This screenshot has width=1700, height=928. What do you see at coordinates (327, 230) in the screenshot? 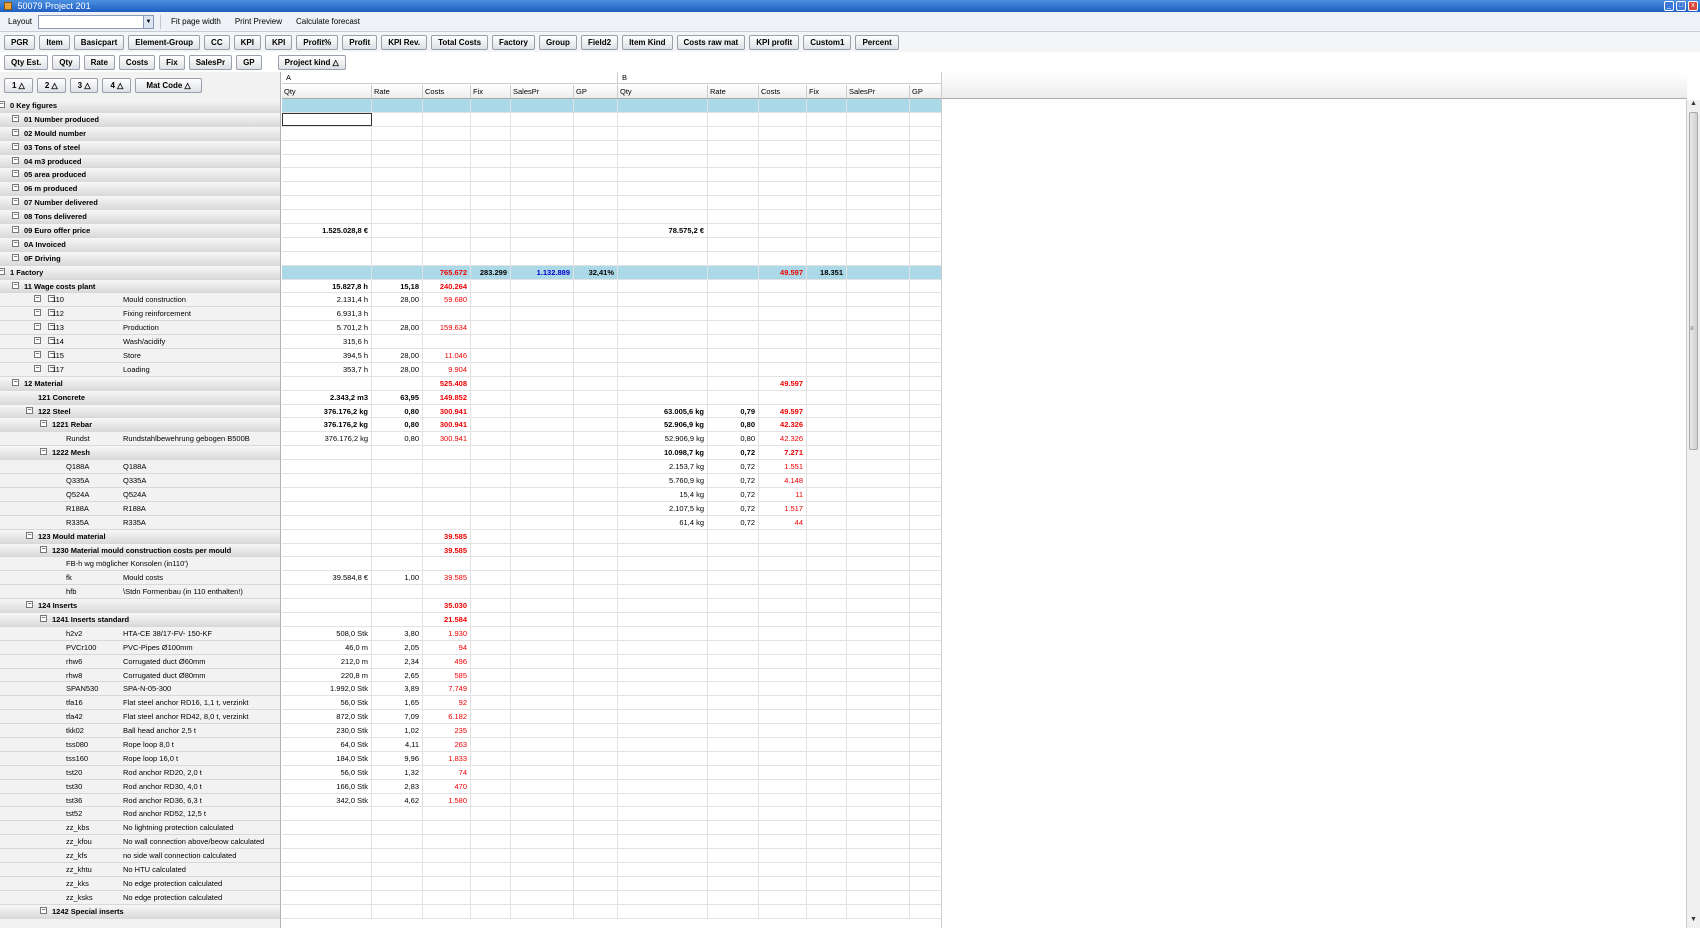
I see `grid-cell: 1.525.028,8 €` at bounding box center [327, 230].